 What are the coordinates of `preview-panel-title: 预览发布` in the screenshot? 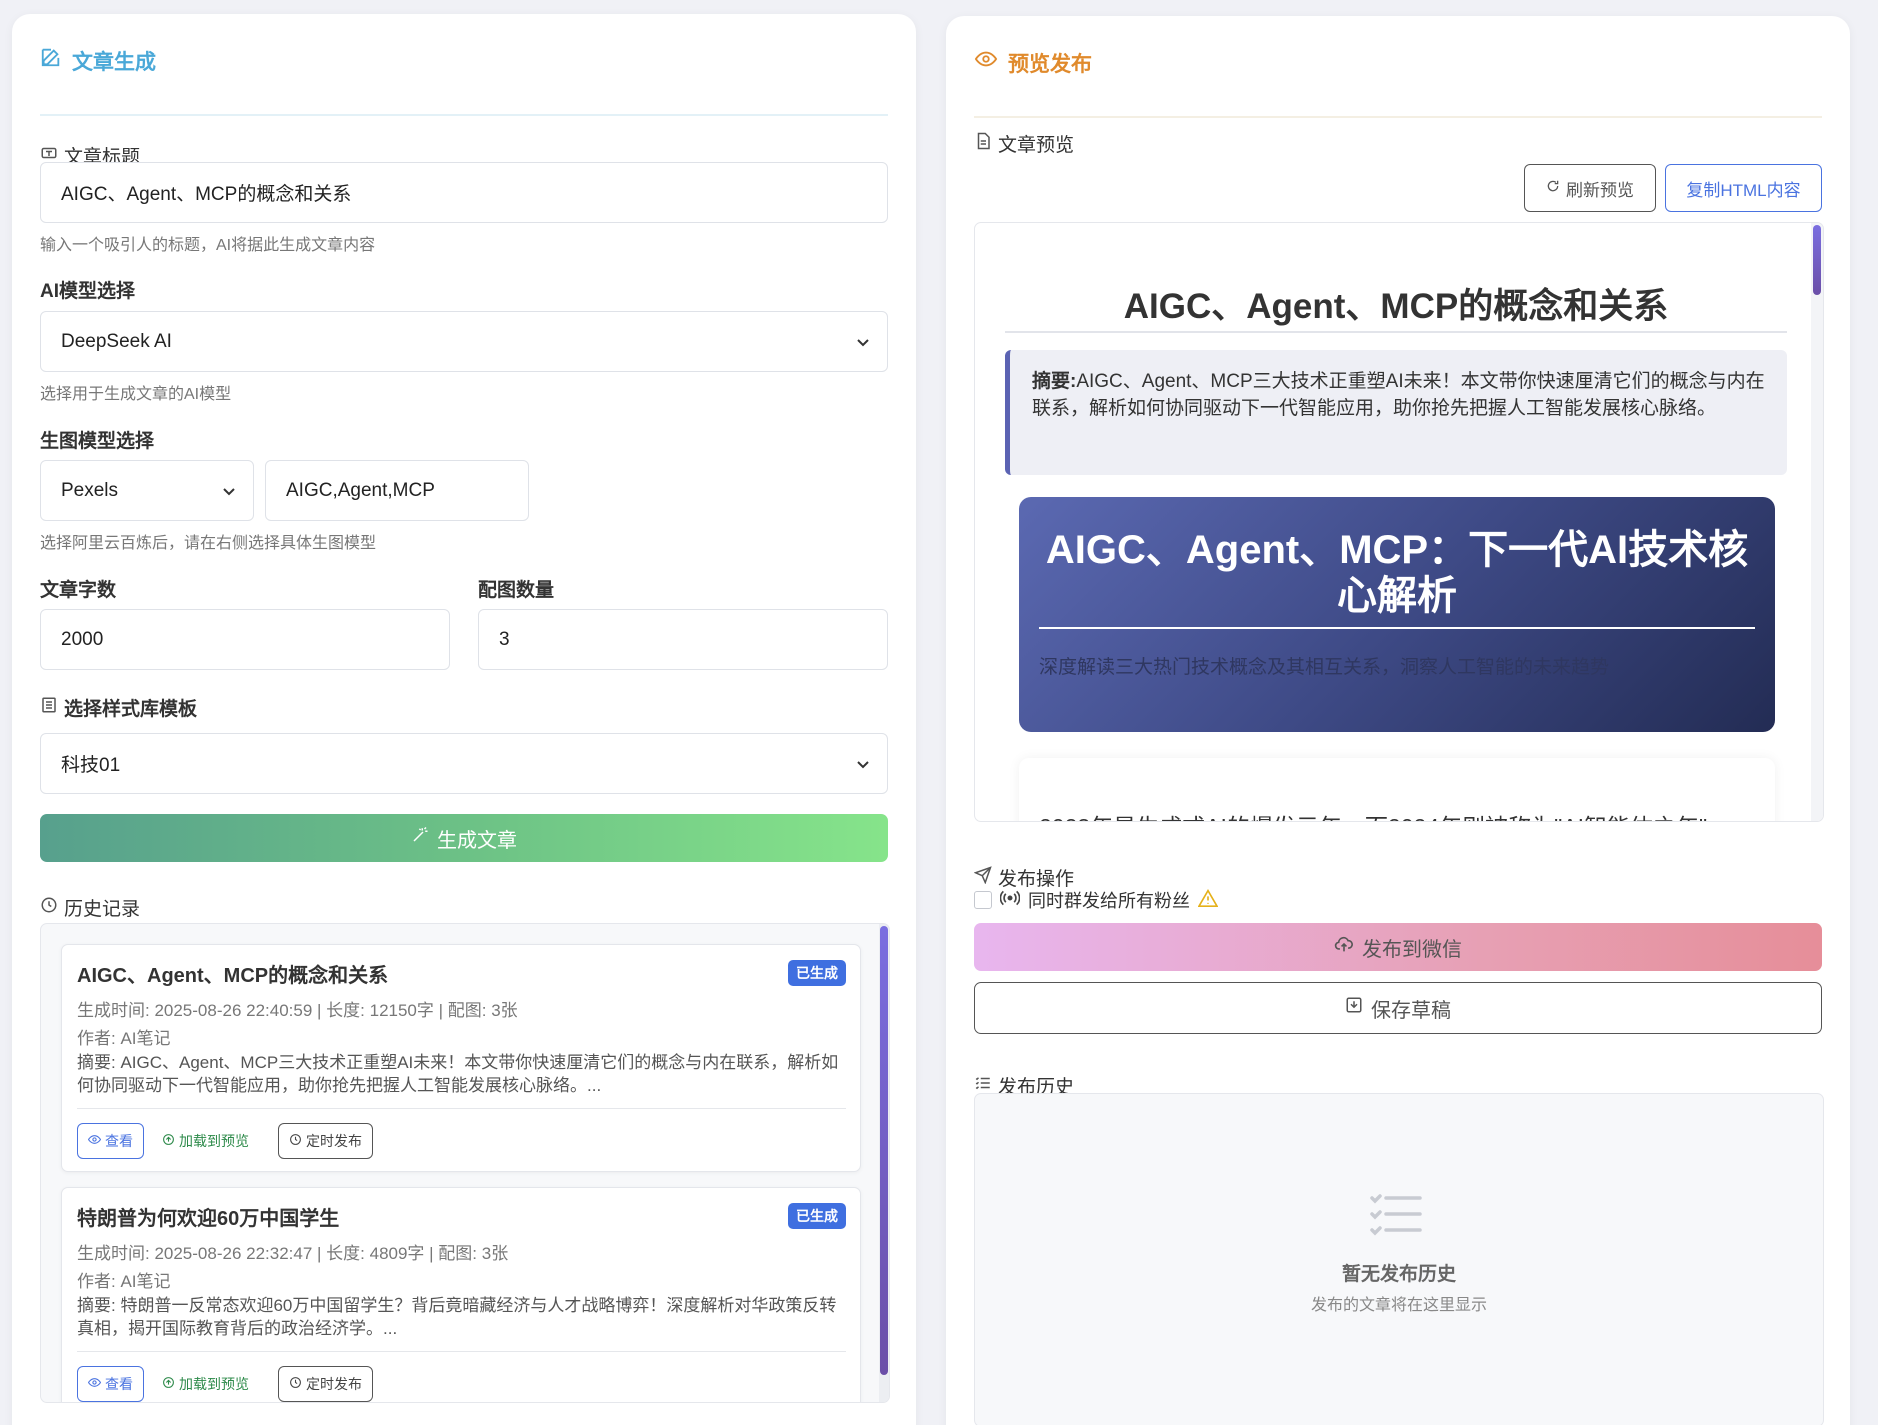 It's located at (1050, 64).